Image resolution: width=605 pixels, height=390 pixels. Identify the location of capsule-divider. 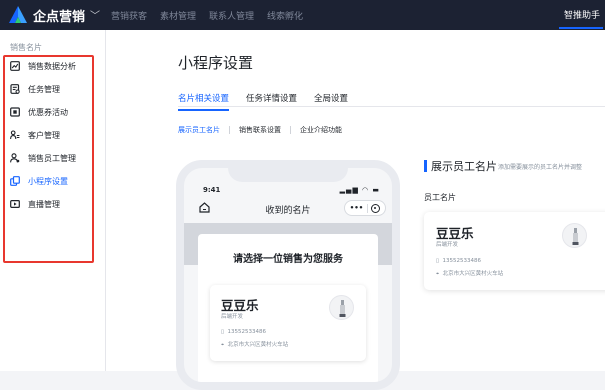
(367, 208).